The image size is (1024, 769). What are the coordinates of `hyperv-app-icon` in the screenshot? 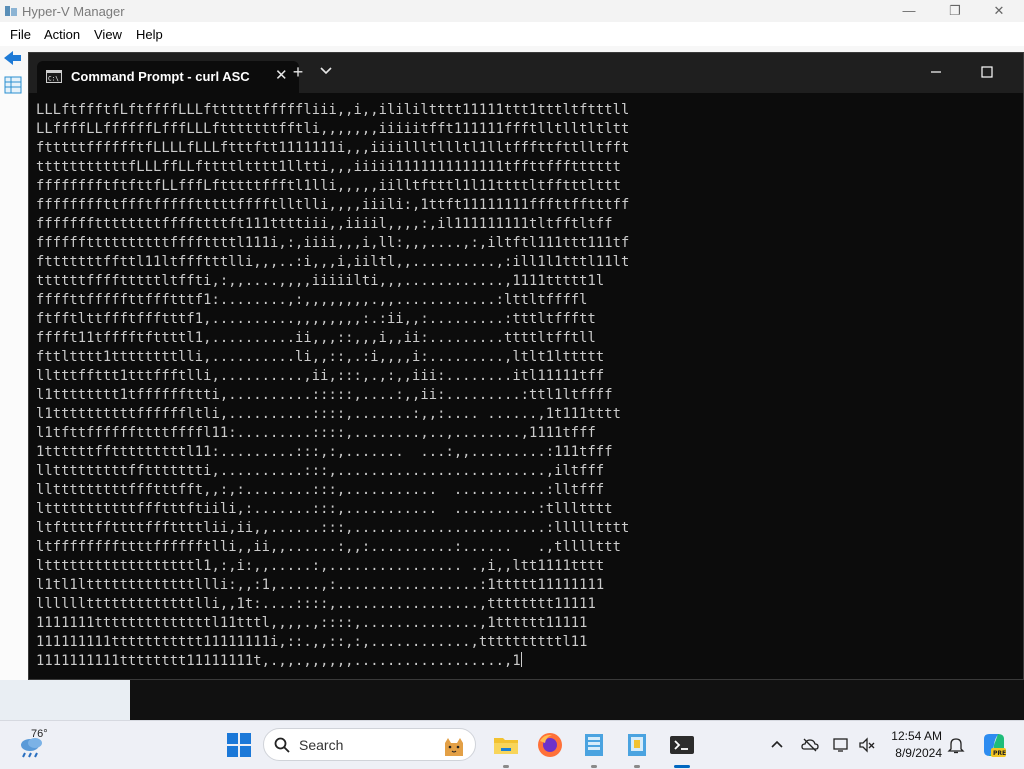 It's located at (11, 11).